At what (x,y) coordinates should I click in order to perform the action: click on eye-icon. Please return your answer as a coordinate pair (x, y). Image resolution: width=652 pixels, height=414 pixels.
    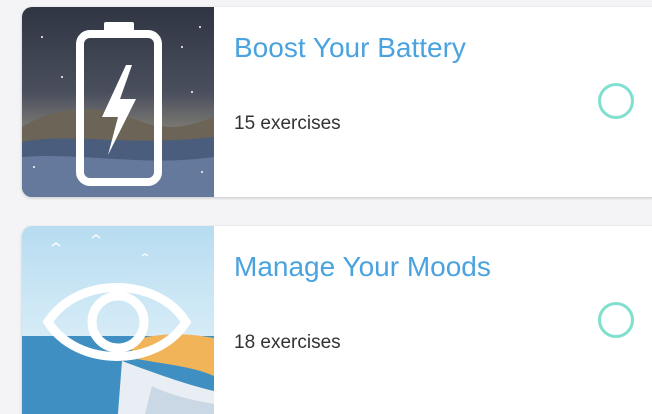
    Looking at the image, I should click on (118, 320).